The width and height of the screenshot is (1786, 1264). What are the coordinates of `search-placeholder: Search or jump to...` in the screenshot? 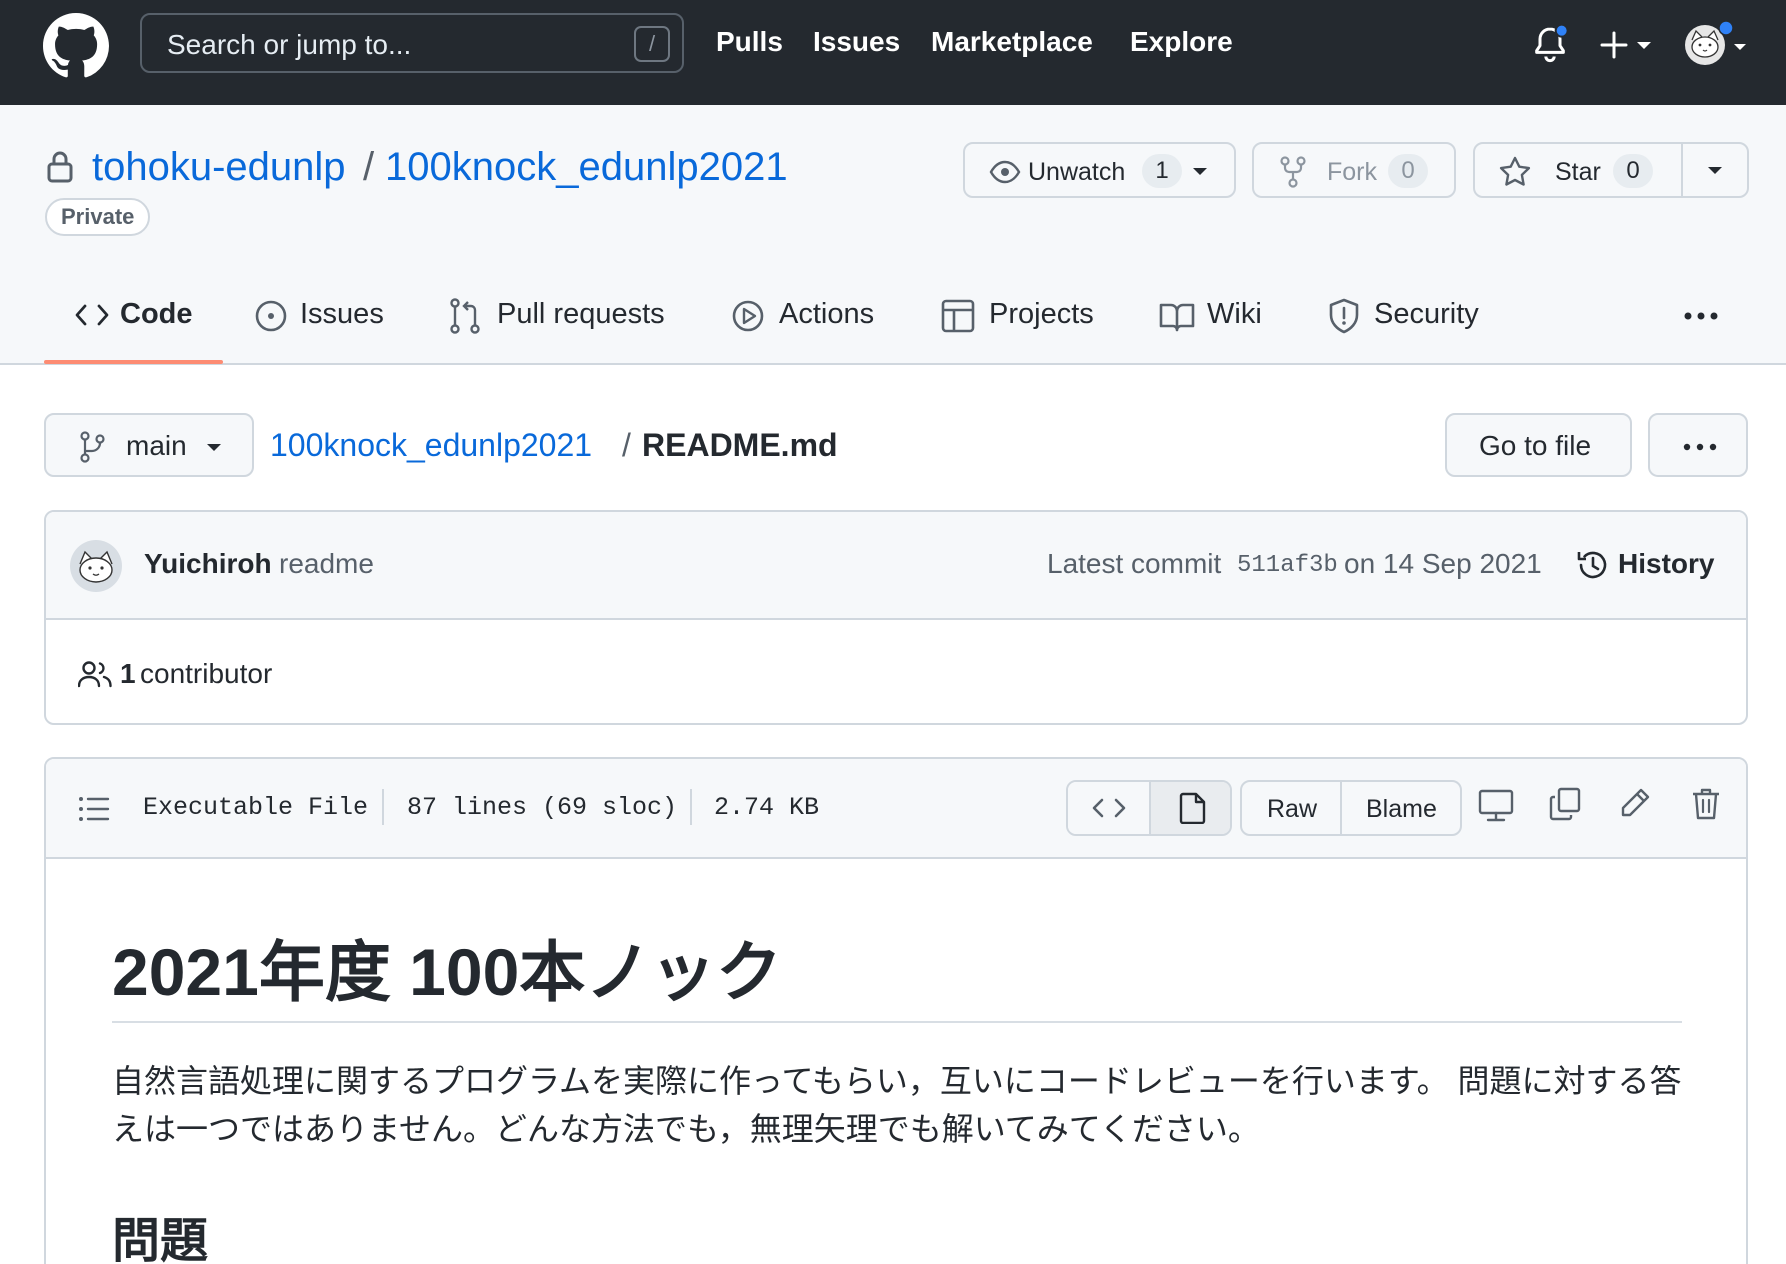 It's located at (289, 44).